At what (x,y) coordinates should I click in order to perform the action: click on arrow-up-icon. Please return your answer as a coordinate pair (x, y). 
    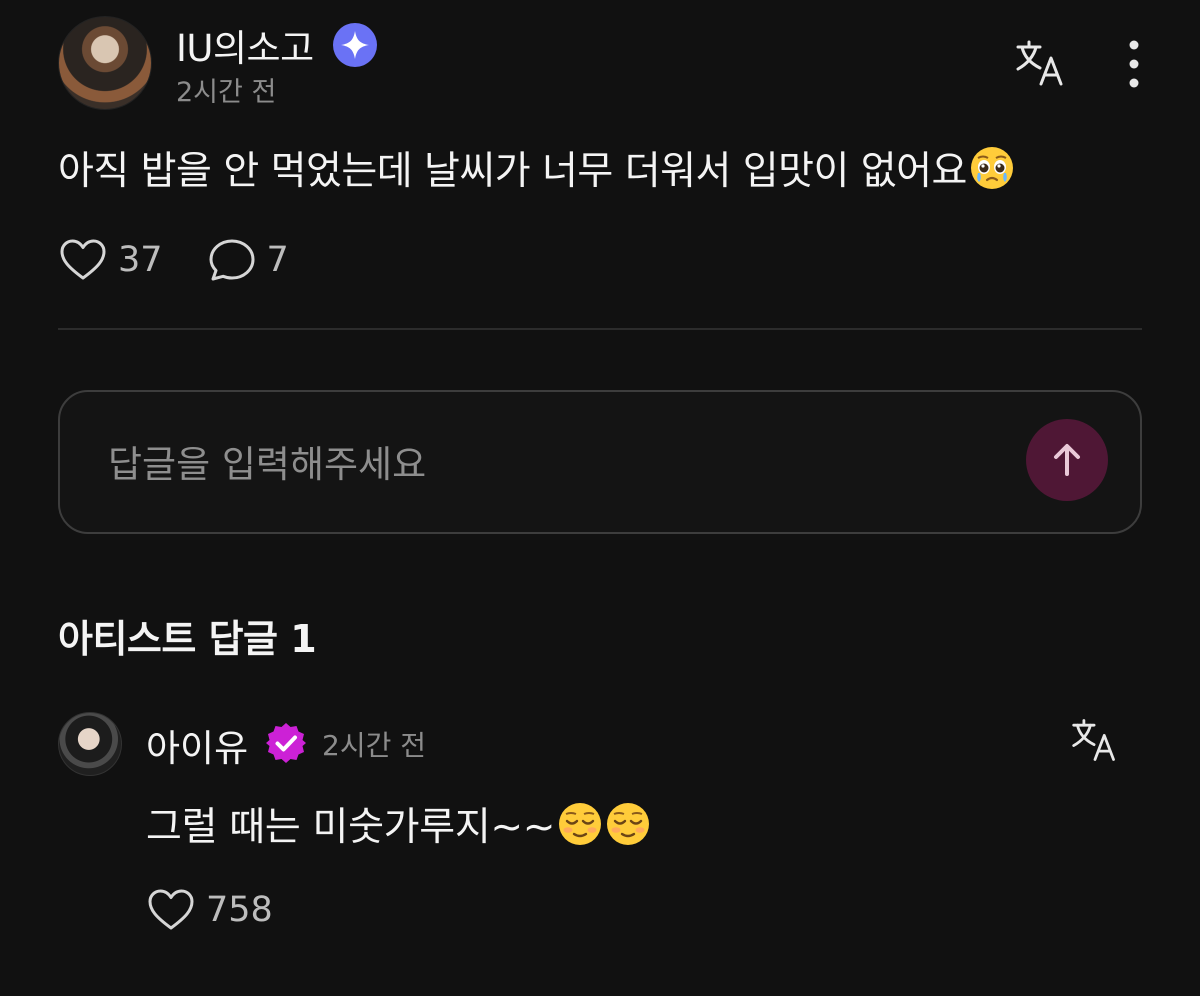
    Looking at the image, I should click on (1067, 460).